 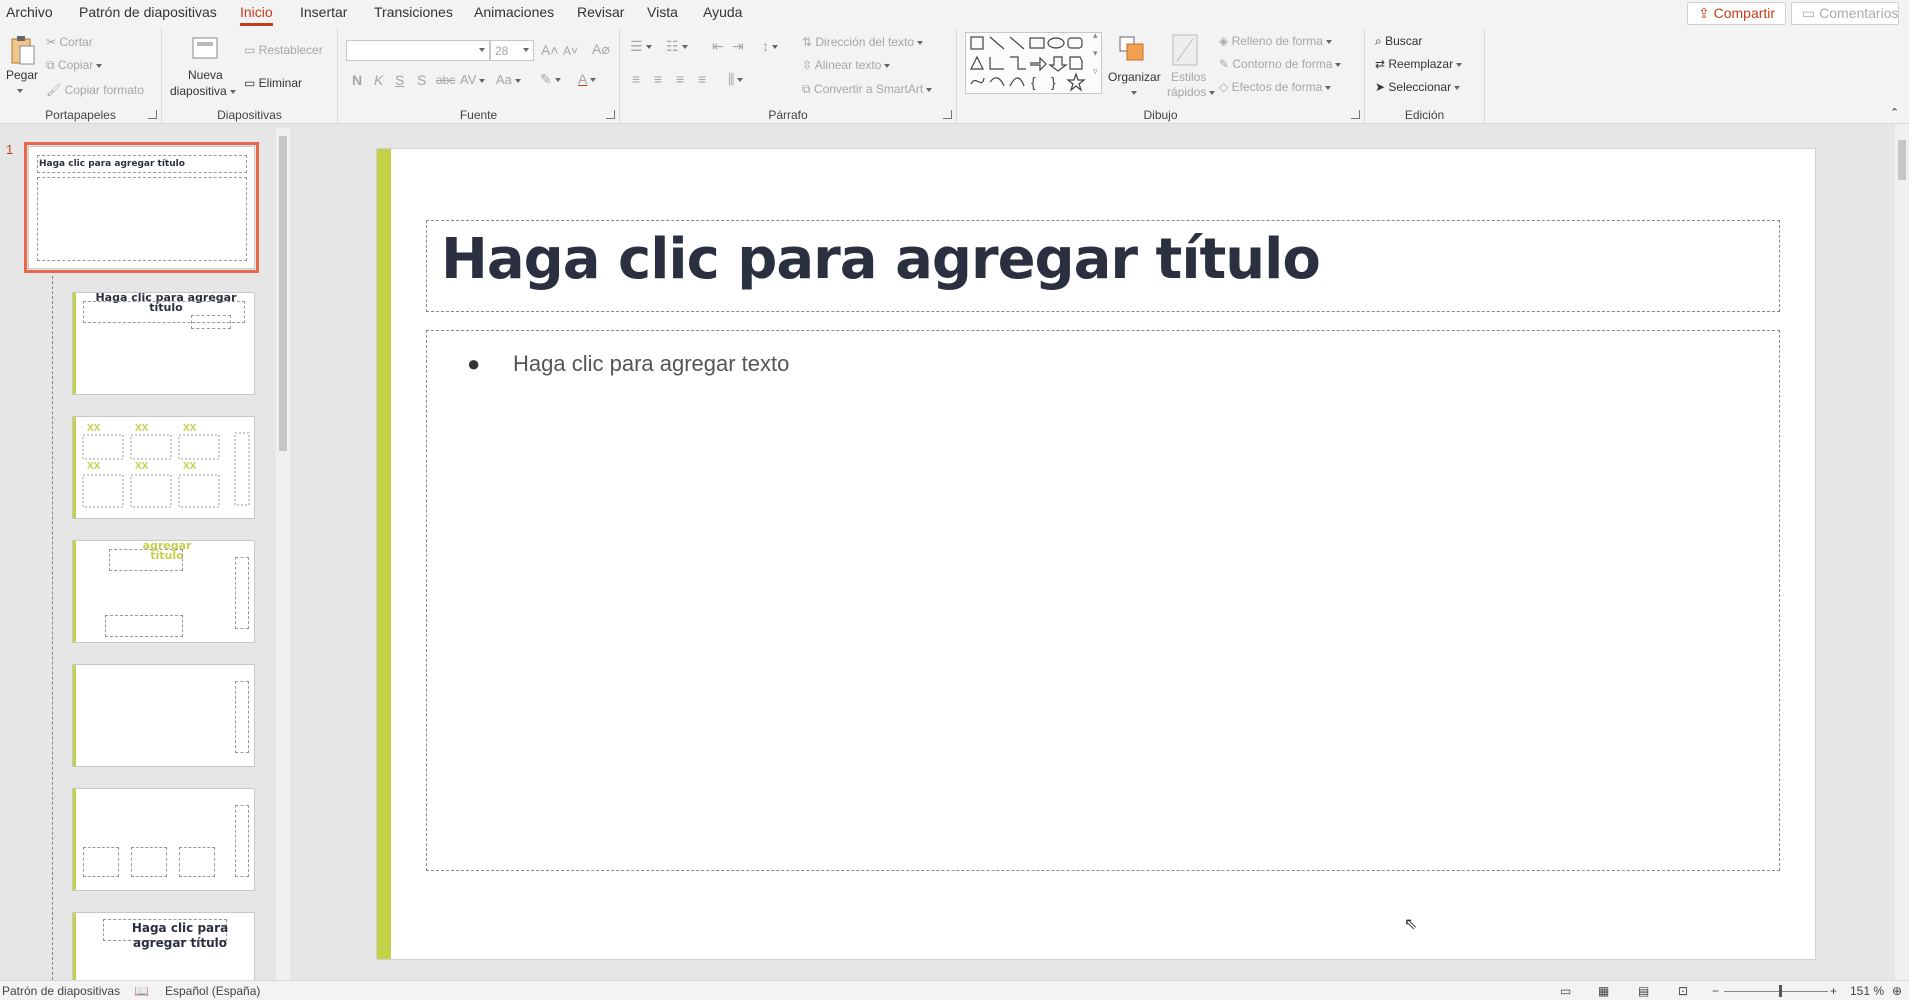 I want to click on collapse-ribbon-icon: ⌃, so click(x=1894, y=112).